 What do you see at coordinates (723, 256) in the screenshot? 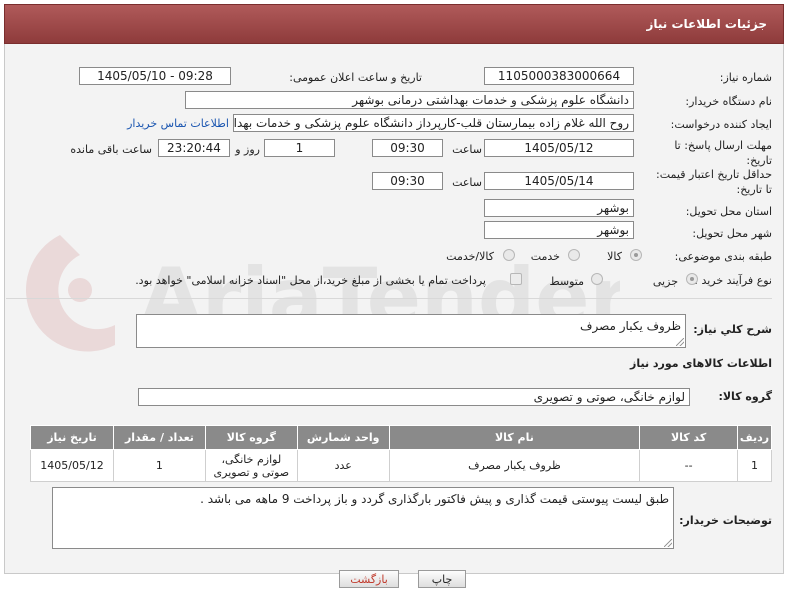
I see `category-label: طبقه بندی موضوعی:` at bounding box center [723, 256].